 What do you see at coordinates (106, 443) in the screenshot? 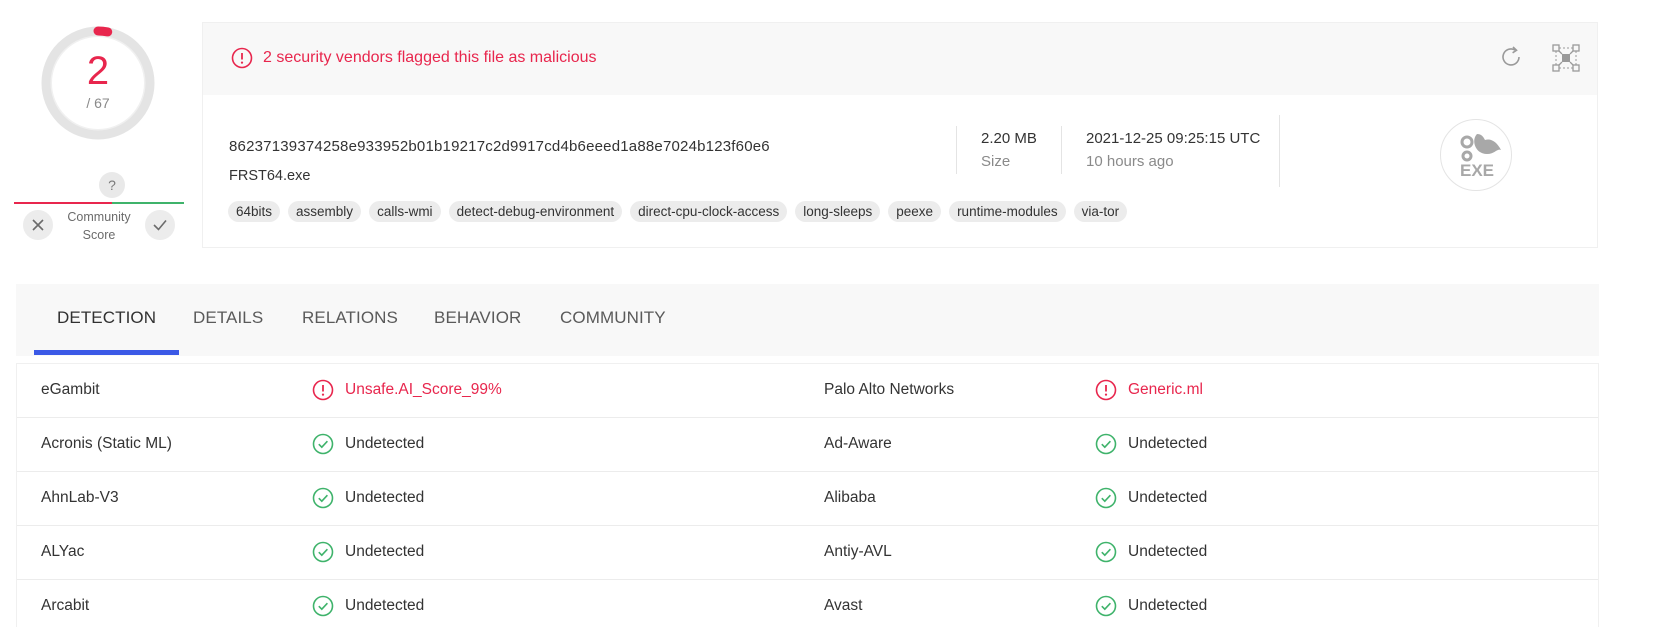
I see `vendor-name: Acronis (Static ML)` at bounding box center [106, 443].